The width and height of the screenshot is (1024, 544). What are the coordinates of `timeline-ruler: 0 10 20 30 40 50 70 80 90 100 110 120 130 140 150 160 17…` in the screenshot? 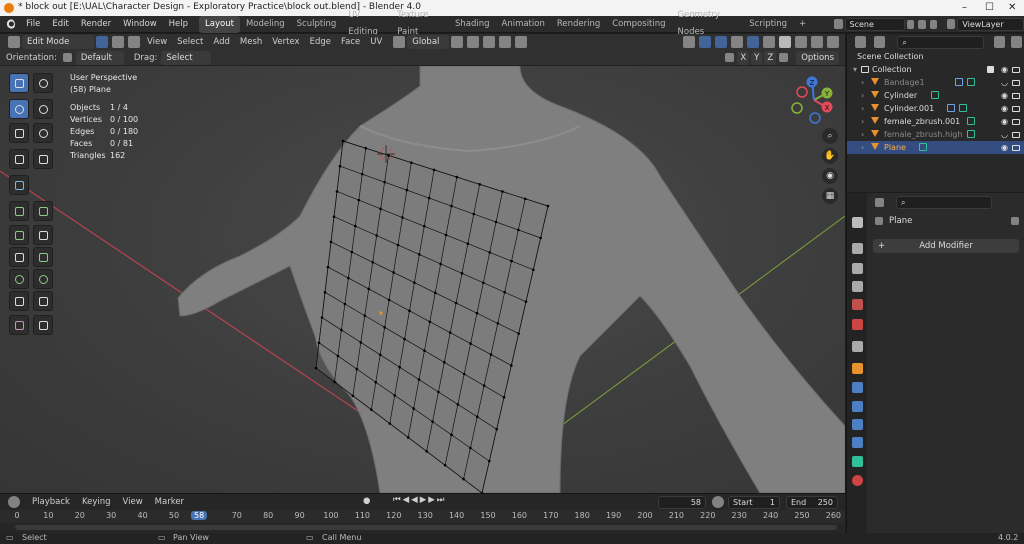 It's located at (422, 516).